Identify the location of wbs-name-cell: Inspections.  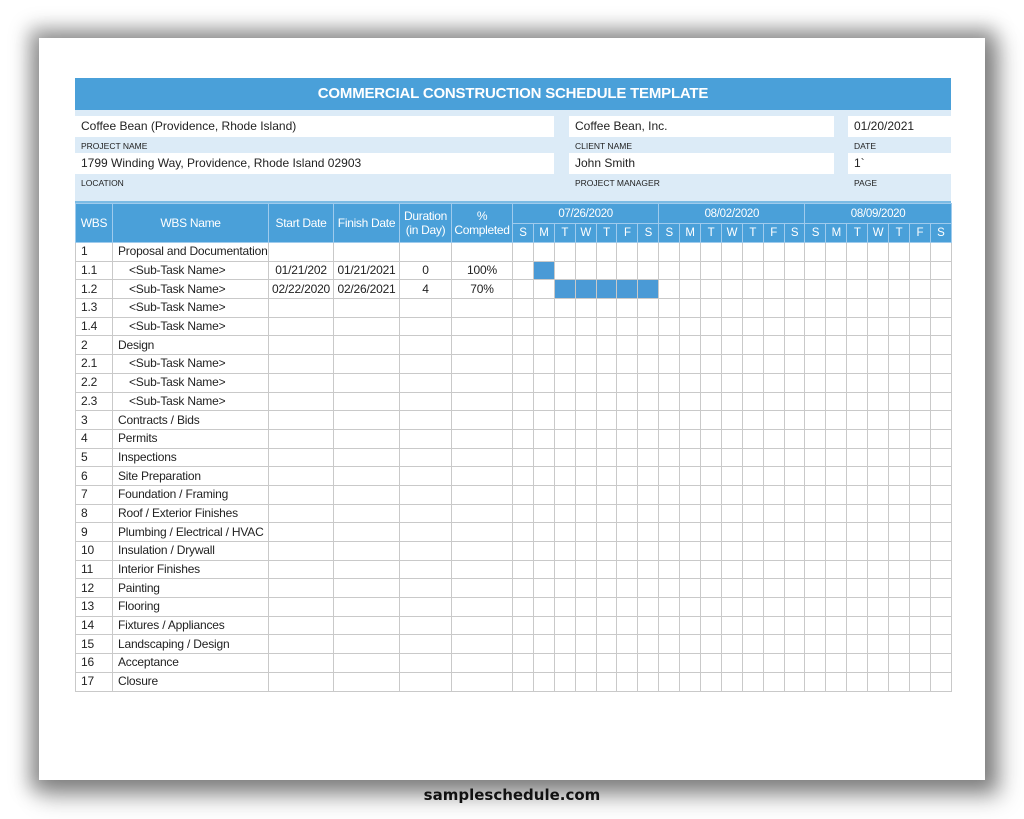
(190, 457).